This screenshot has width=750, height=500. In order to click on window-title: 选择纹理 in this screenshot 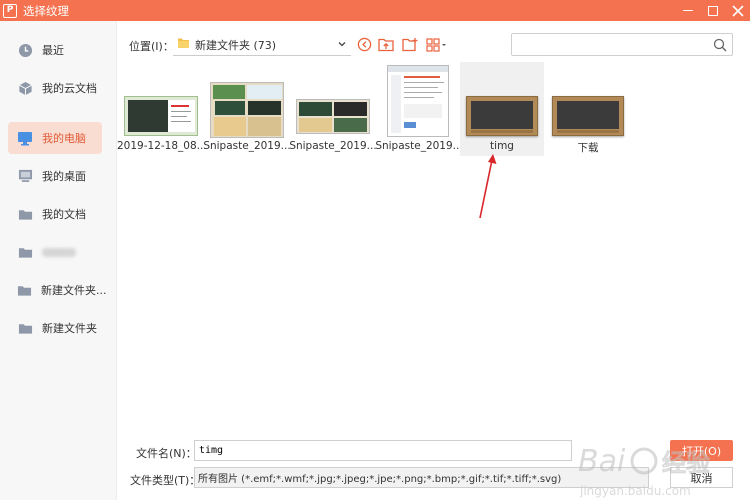, I will do `click(46, 10)`.